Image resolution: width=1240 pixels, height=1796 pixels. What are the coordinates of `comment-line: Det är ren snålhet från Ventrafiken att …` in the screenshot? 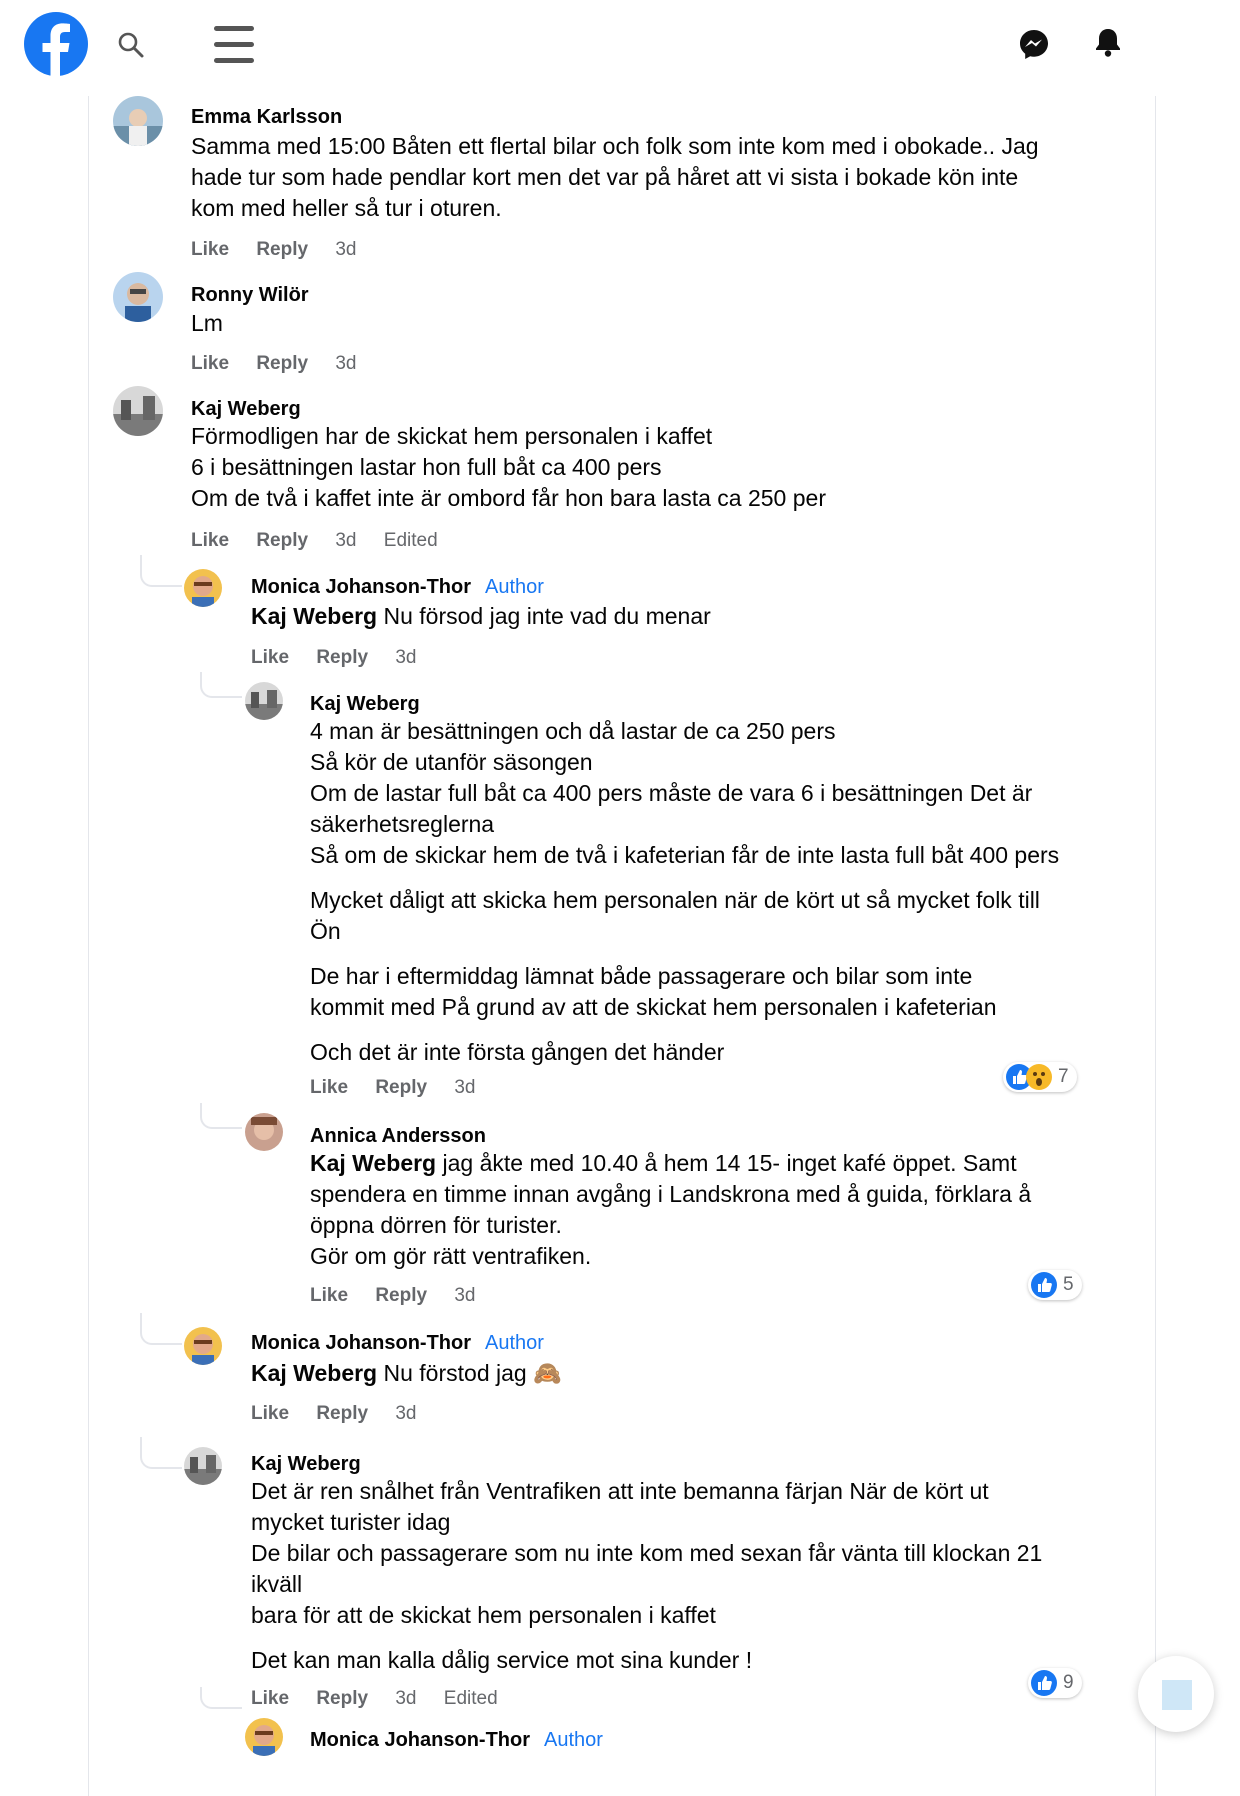 It's located at (620, 1491).